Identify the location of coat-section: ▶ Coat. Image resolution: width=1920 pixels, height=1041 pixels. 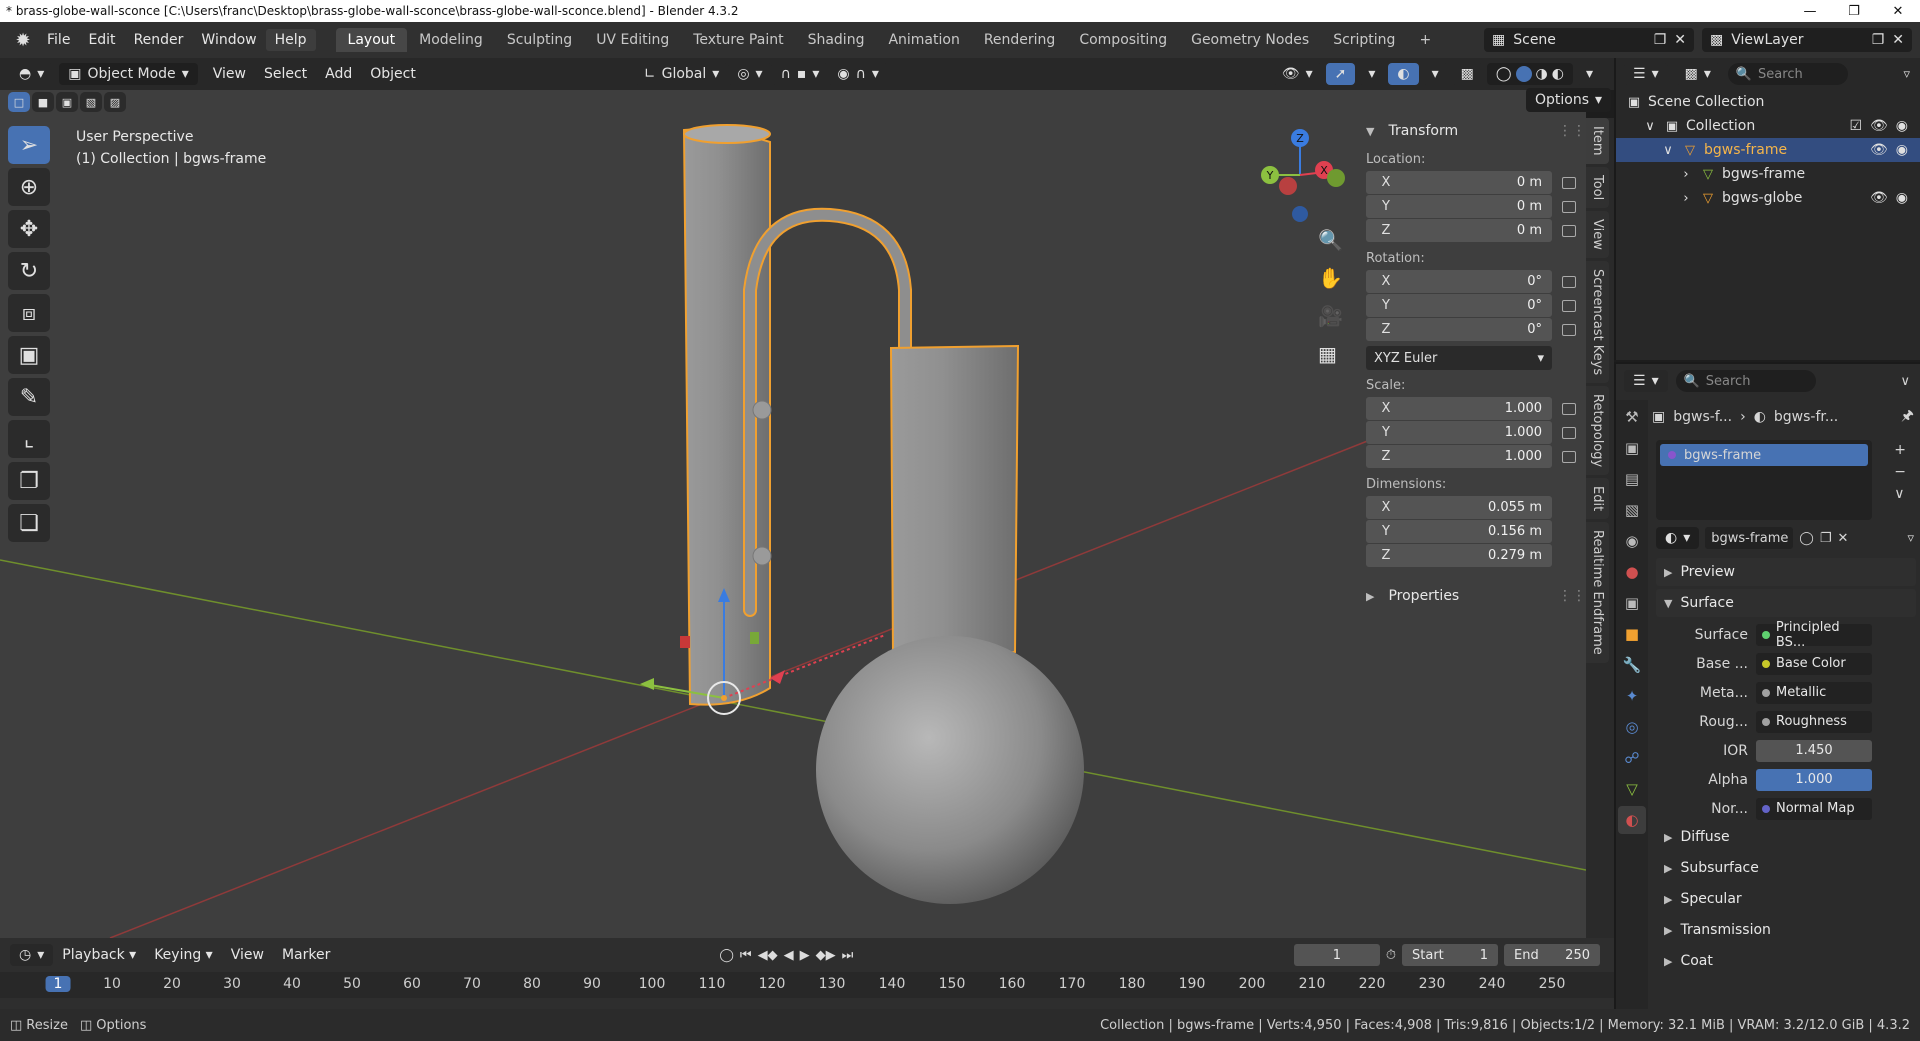
(1786, 961).